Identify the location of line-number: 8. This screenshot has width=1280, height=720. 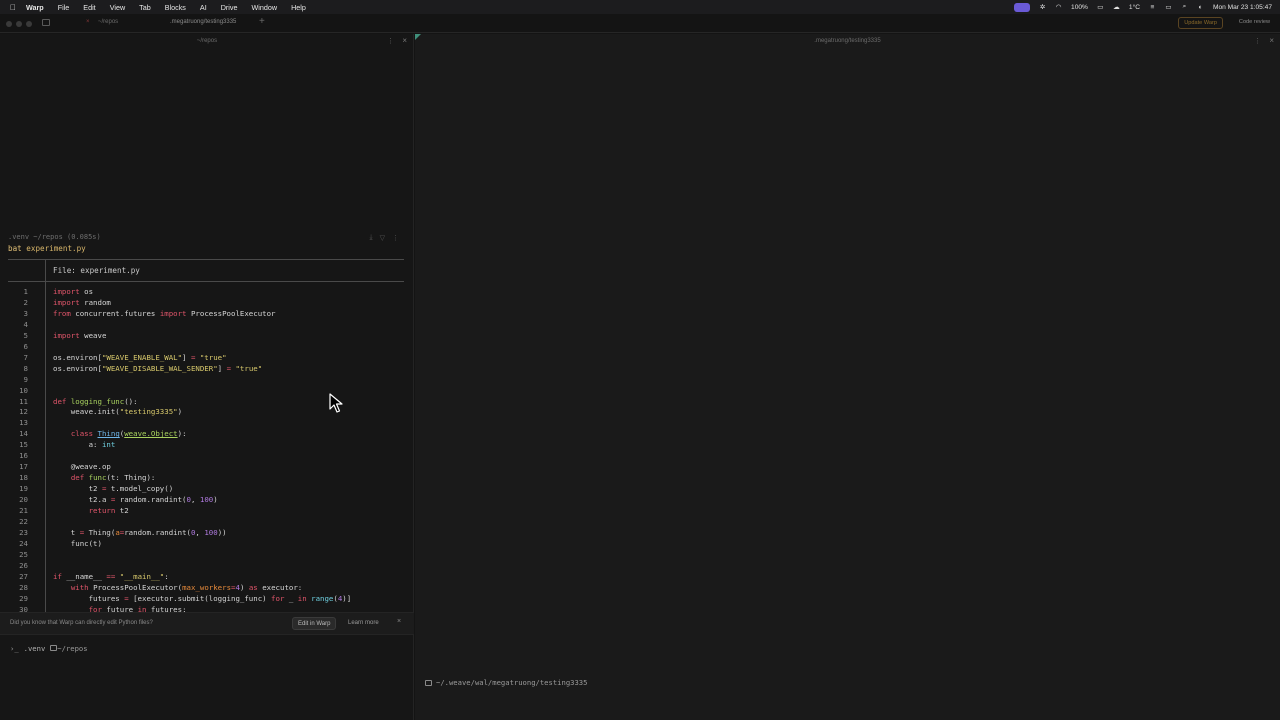
(25, 368).